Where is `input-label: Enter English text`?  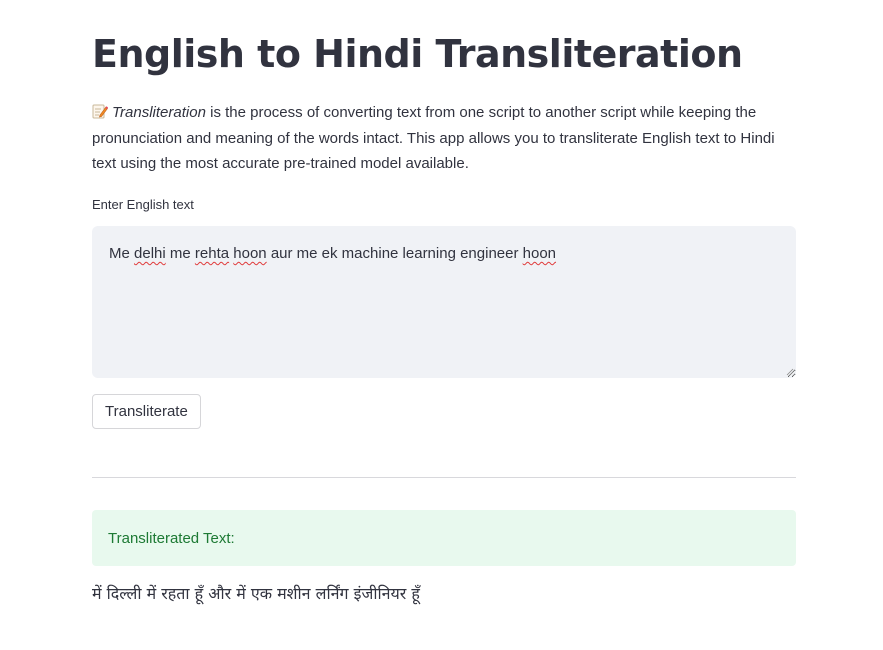 input-label: Enter English text is located at coordinates (143, 204).